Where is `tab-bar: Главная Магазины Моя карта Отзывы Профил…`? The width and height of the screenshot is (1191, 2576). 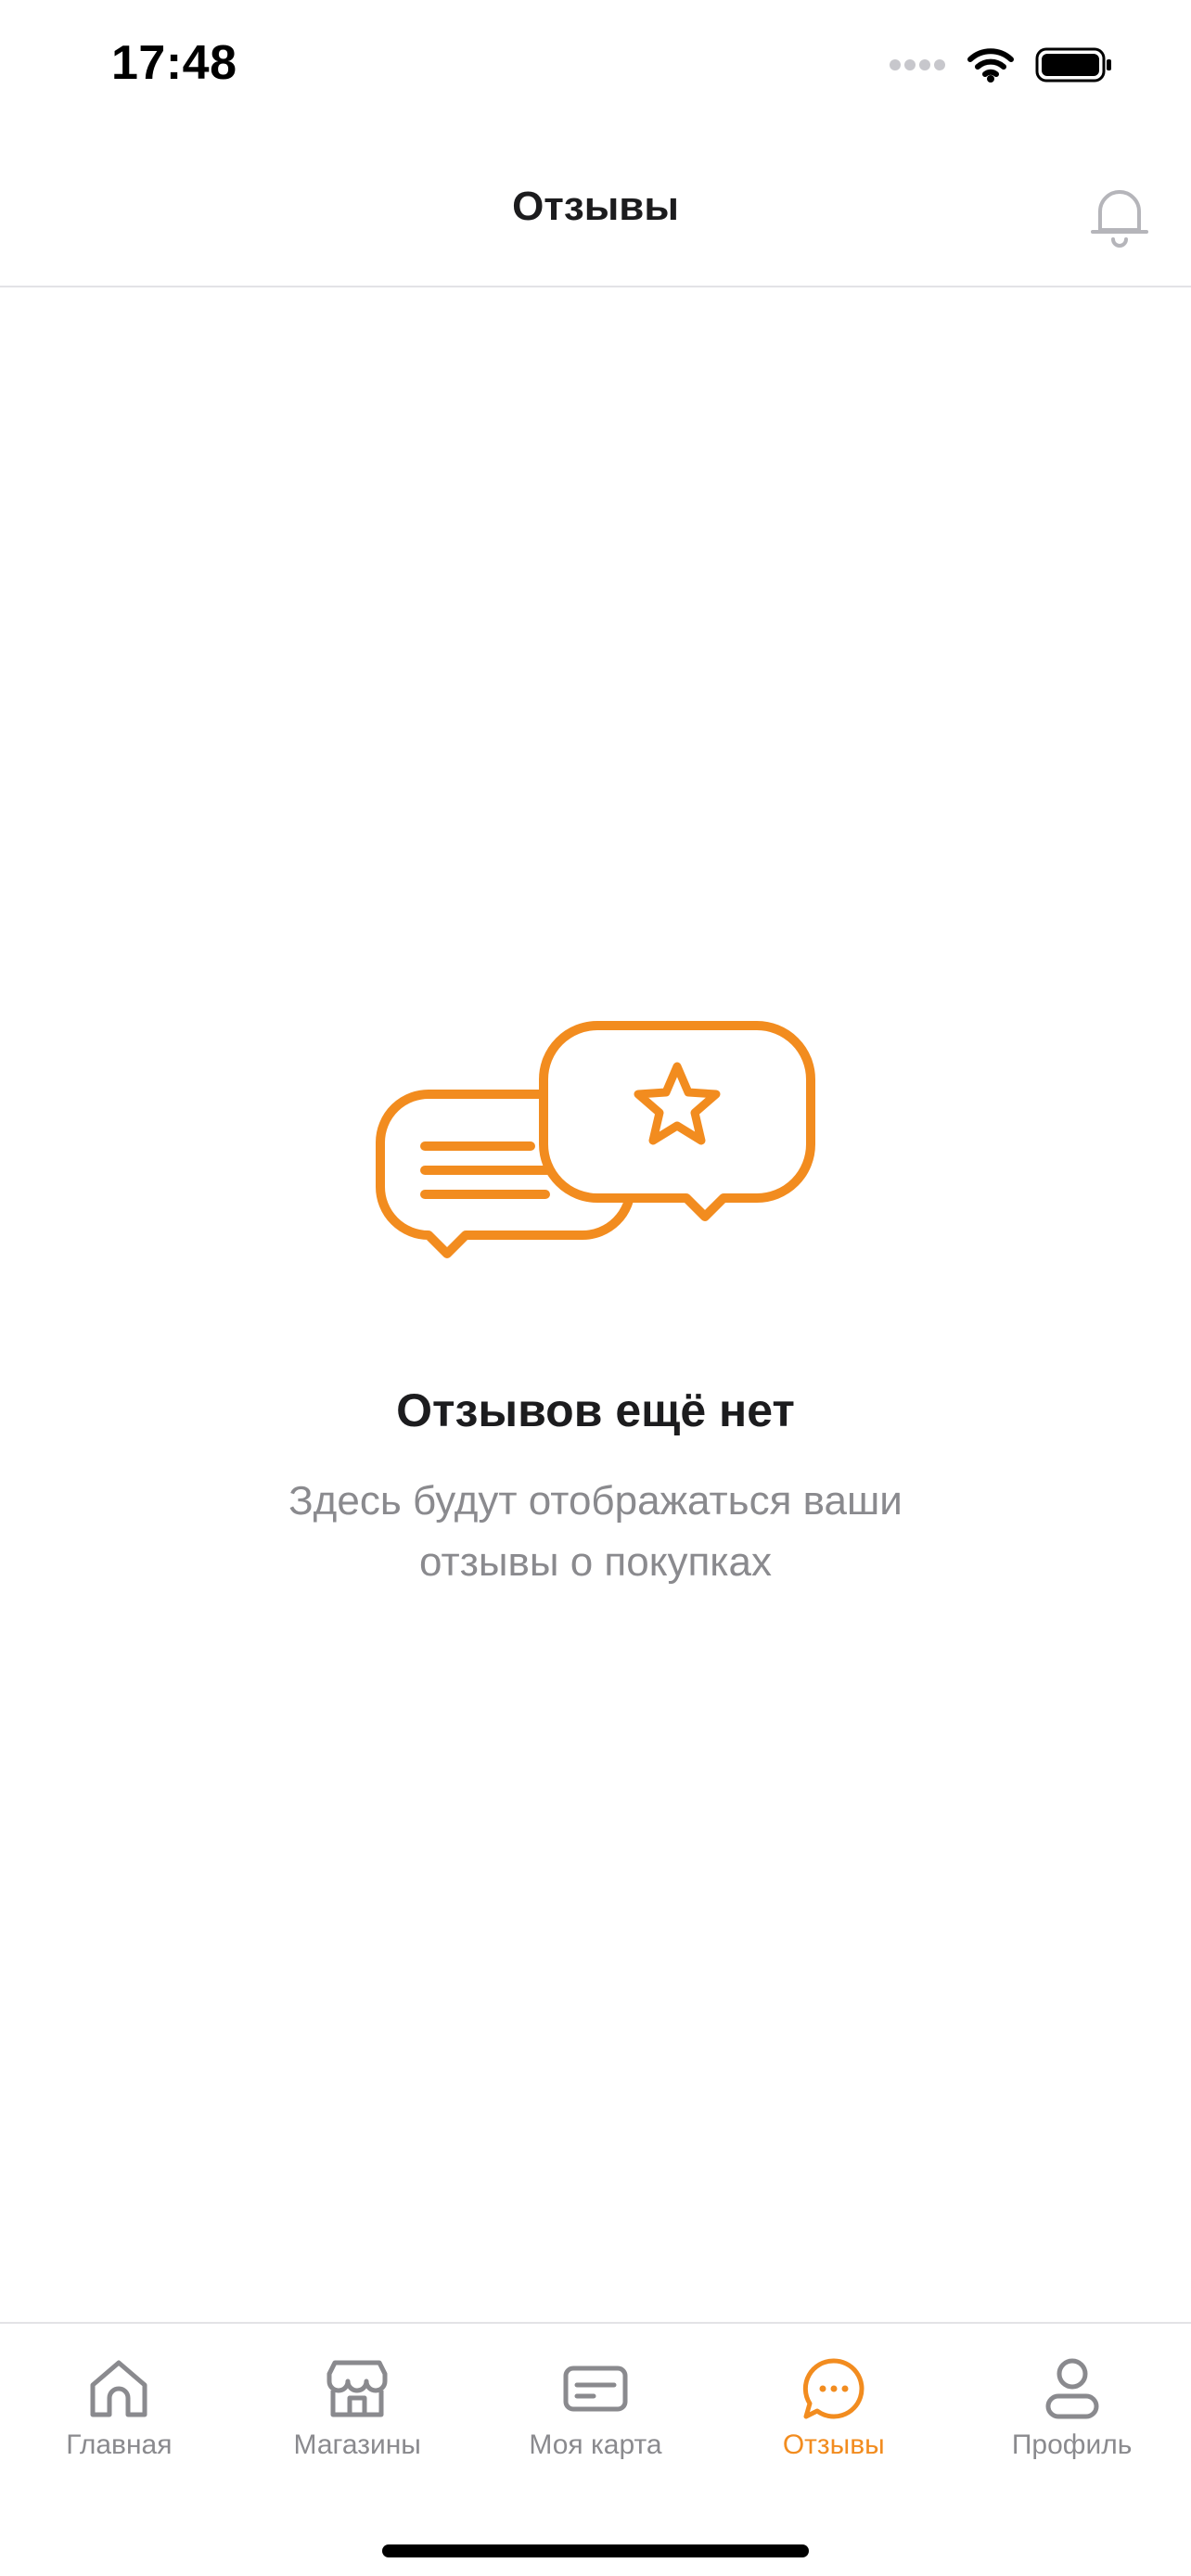 tab-bar: Главная Магазины Моя карта Отзывы Профил… is located at coordinates (595, 2449).